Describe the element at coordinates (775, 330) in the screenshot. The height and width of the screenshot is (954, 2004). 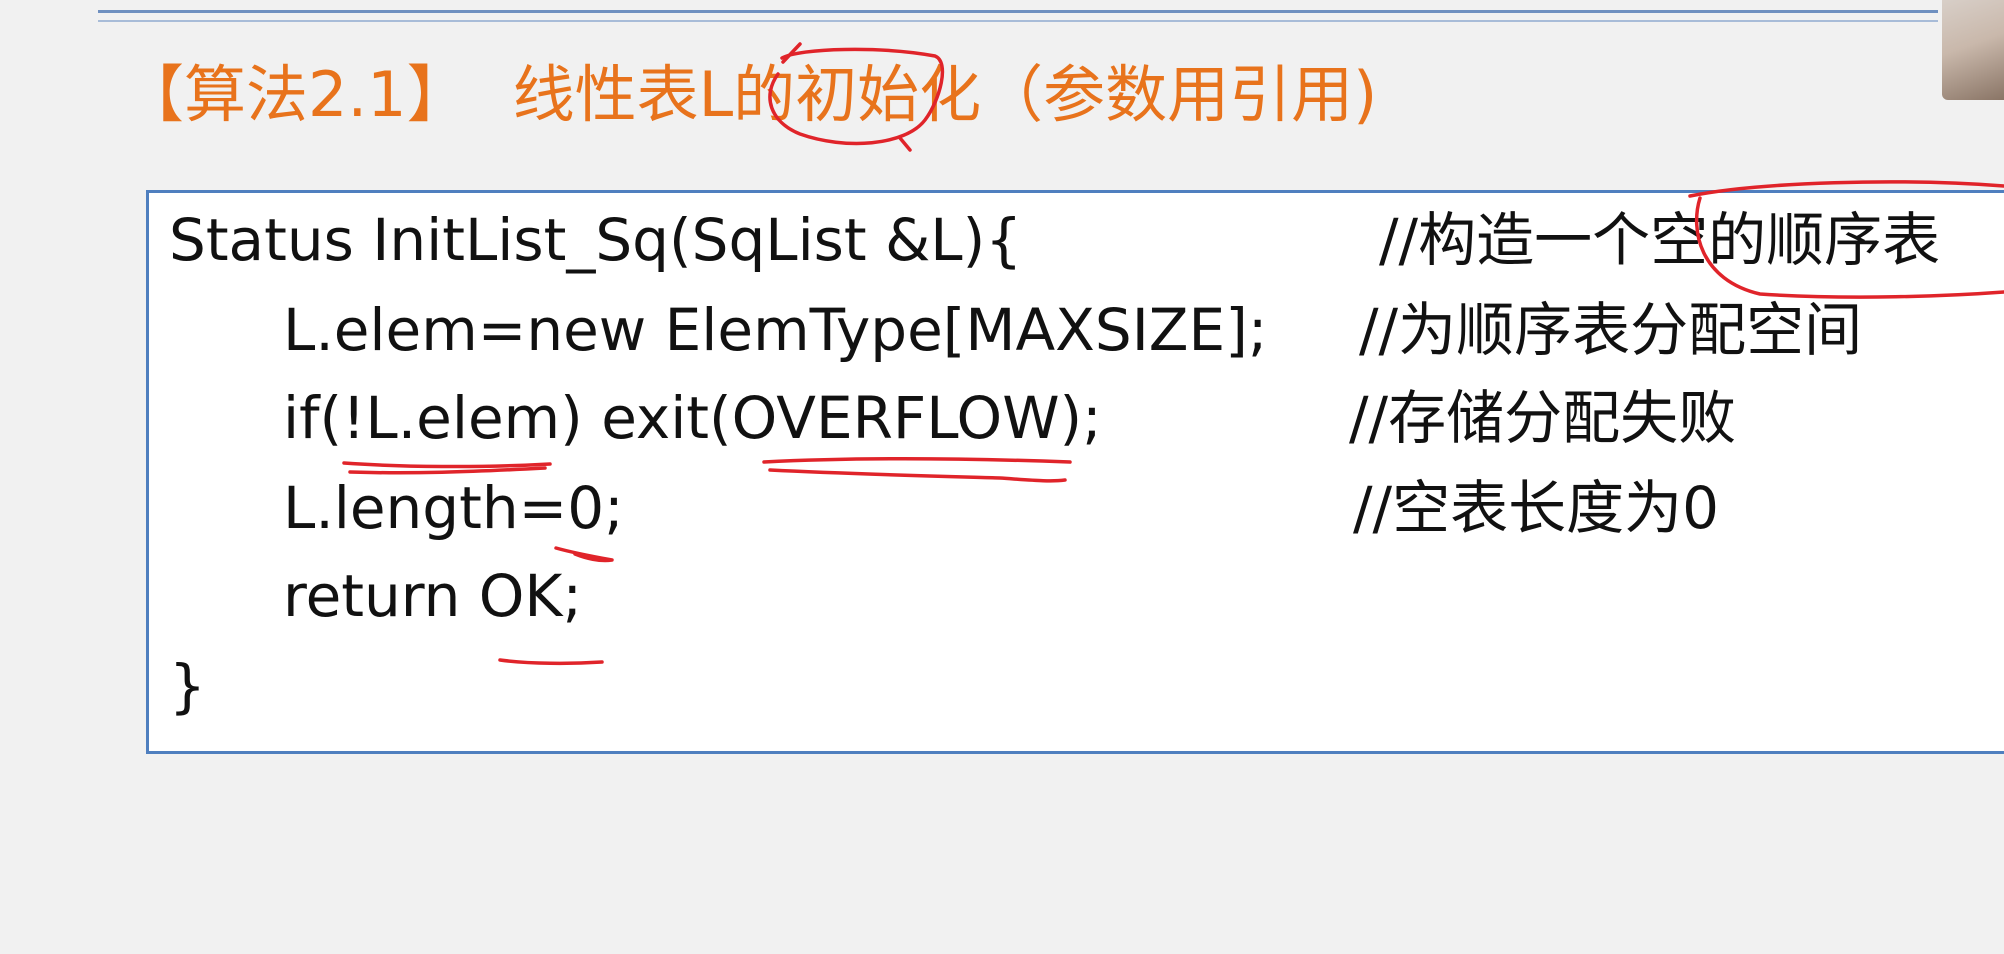
I see `code-line-2: L.elem=new ElemType[MAXSIZE];` at that location.